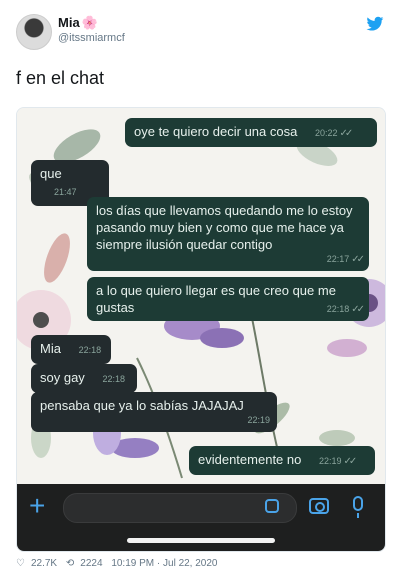  I want to click on home-indicator, so click(201, 540).